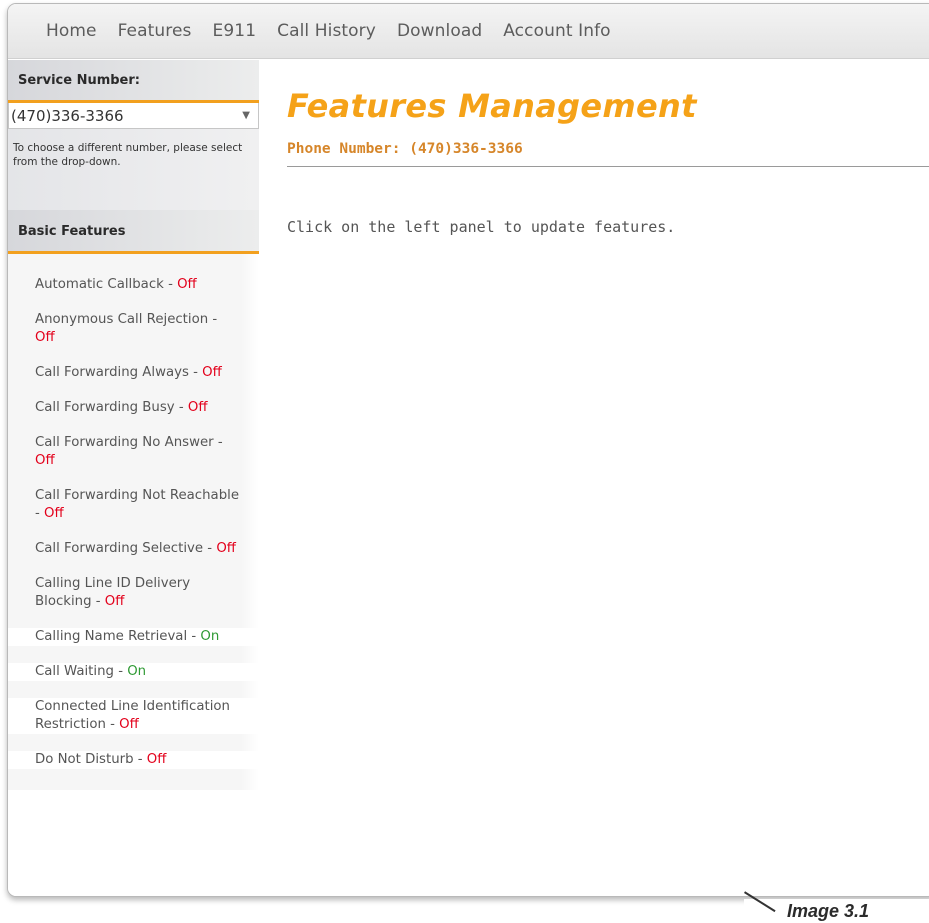 Image resolution: width=929 pixels, height=923 pixels. What do you see at coordinates (439, 31) in the screenshot?
I see `nav-download: Download` at bounding box center [439, 31].